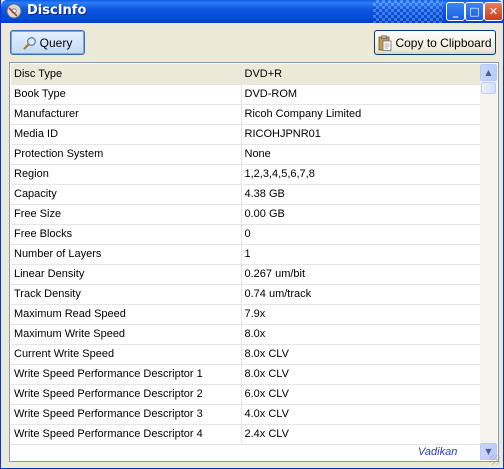 Image resolution: width=504 pixels, height=469 pixels. What do you see at coordinates (493, 11) in the screenshot?
I see `close-button: ✕` at bounding box center [493, 11].